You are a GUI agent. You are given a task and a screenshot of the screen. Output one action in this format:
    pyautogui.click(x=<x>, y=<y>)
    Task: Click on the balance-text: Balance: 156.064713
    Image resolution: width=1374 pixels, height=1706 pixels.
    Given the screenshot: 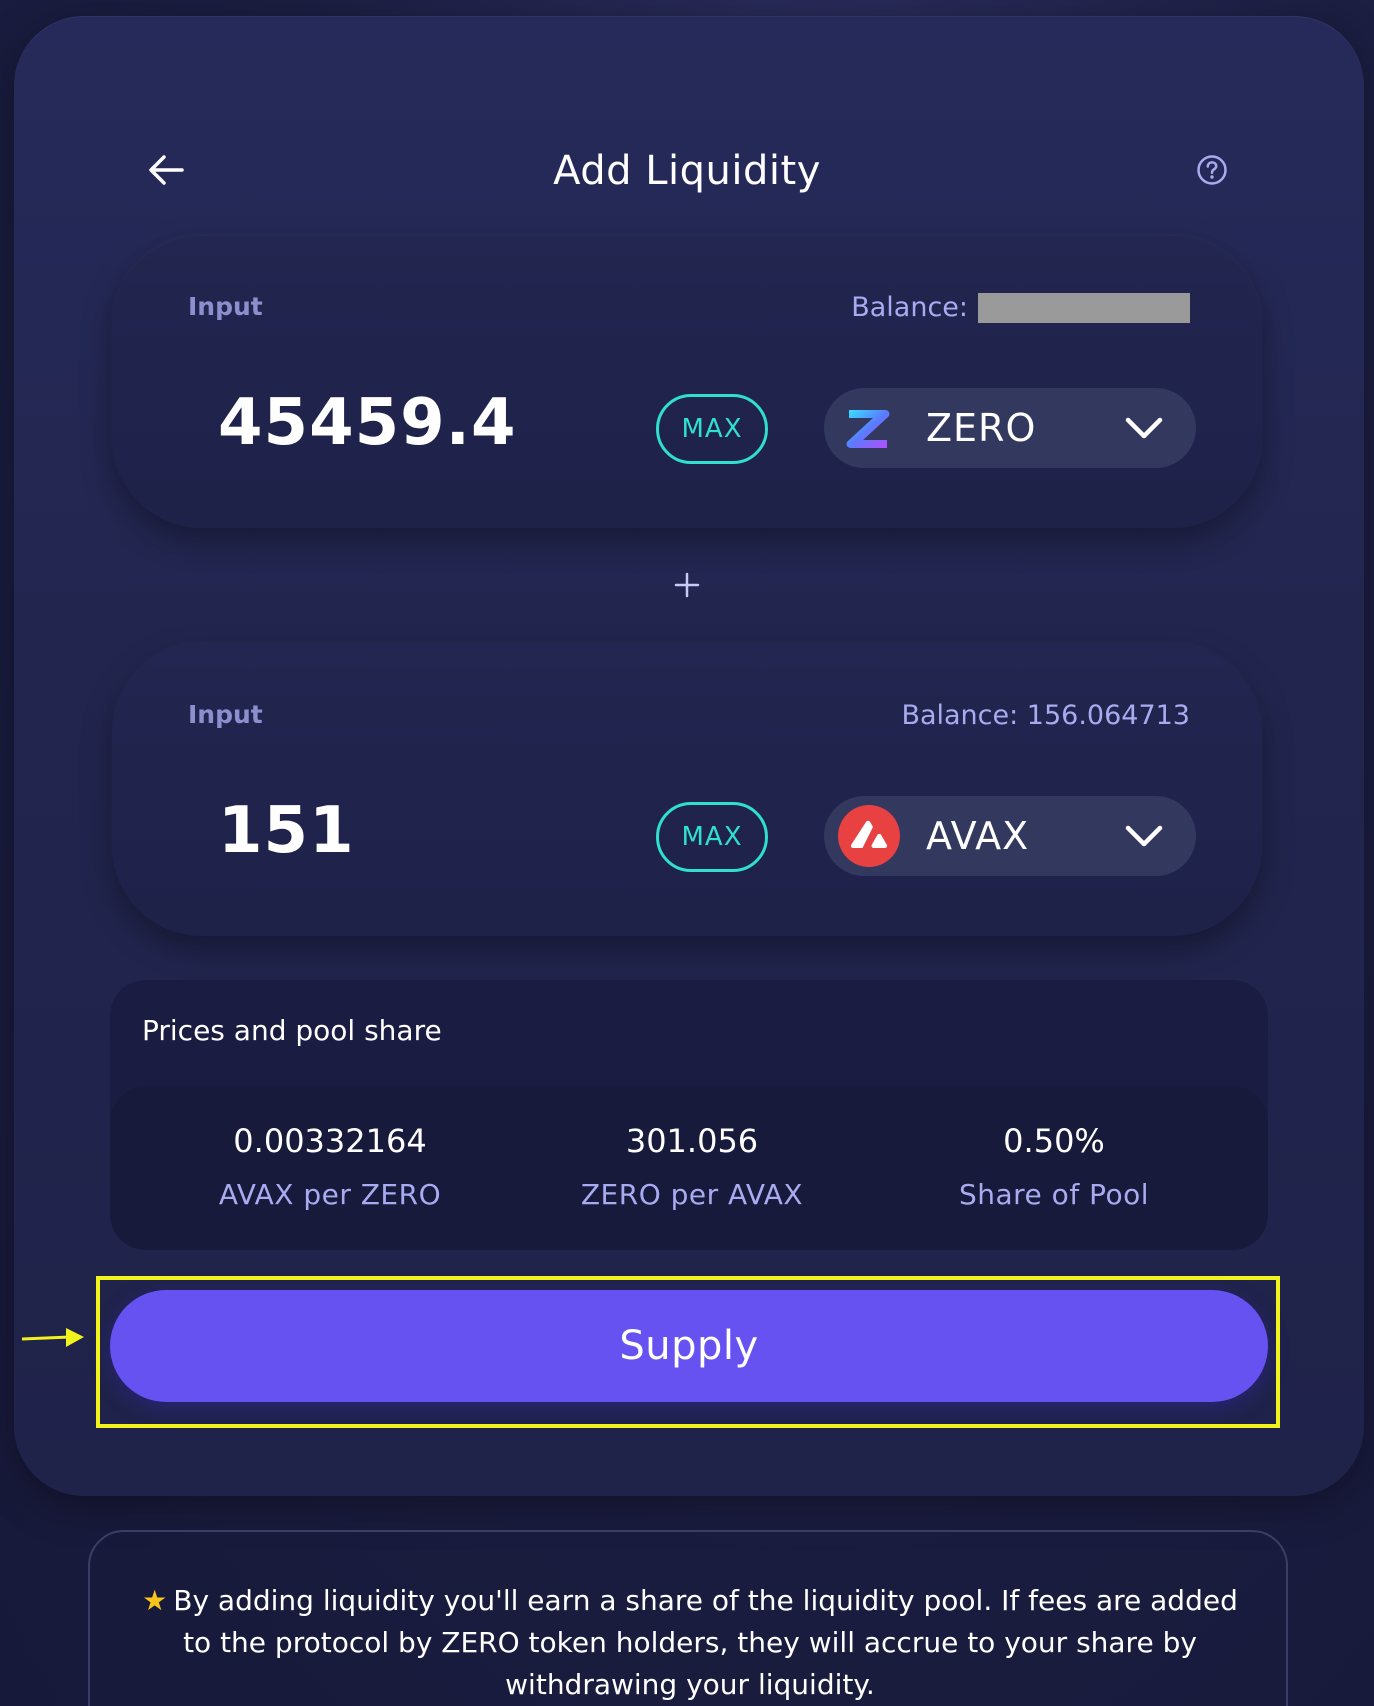 What is the action you would take?
    pyautogui.click(x=1045, y=715)
    